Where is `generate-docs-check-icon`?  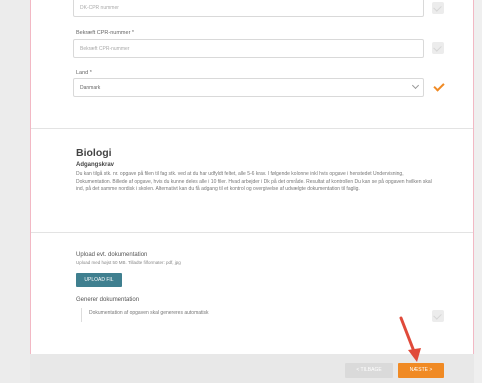 generate-docs-check-icon is located at coordinates (438, 316).